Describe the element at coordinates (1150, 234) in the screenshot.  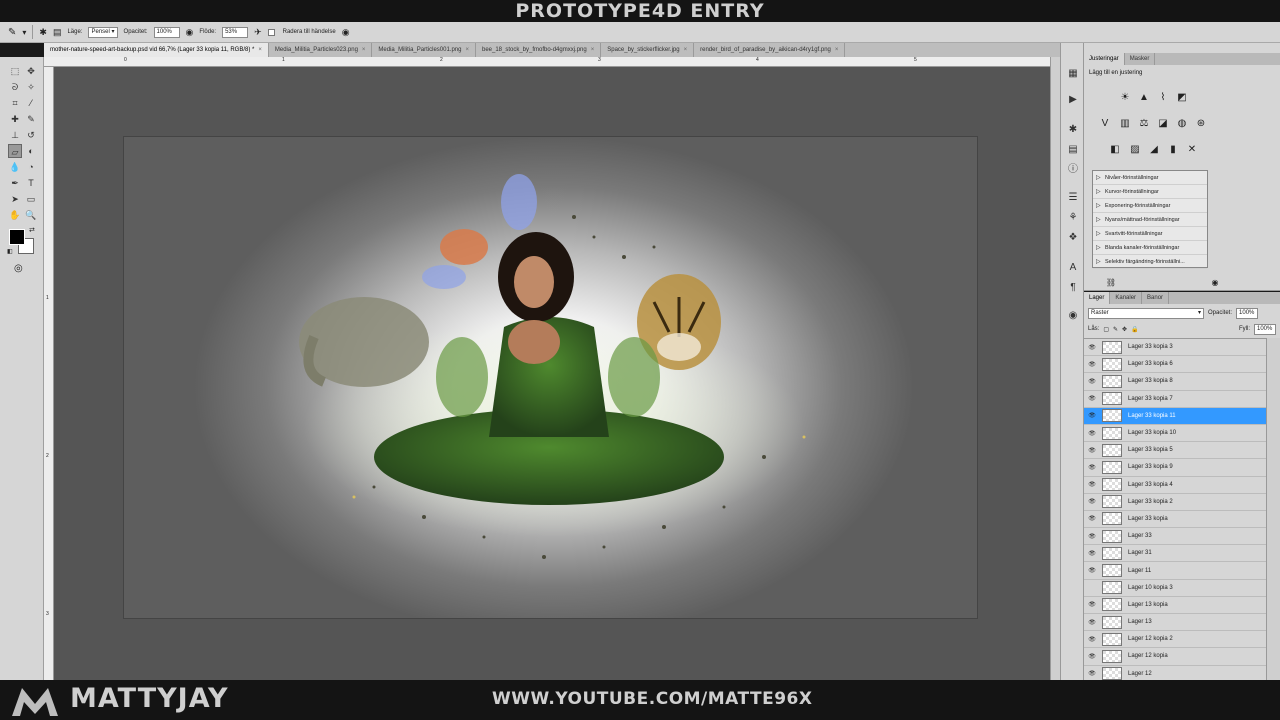
I see `preset-item: ▷ Svartvitt-förinställningar` at that location.